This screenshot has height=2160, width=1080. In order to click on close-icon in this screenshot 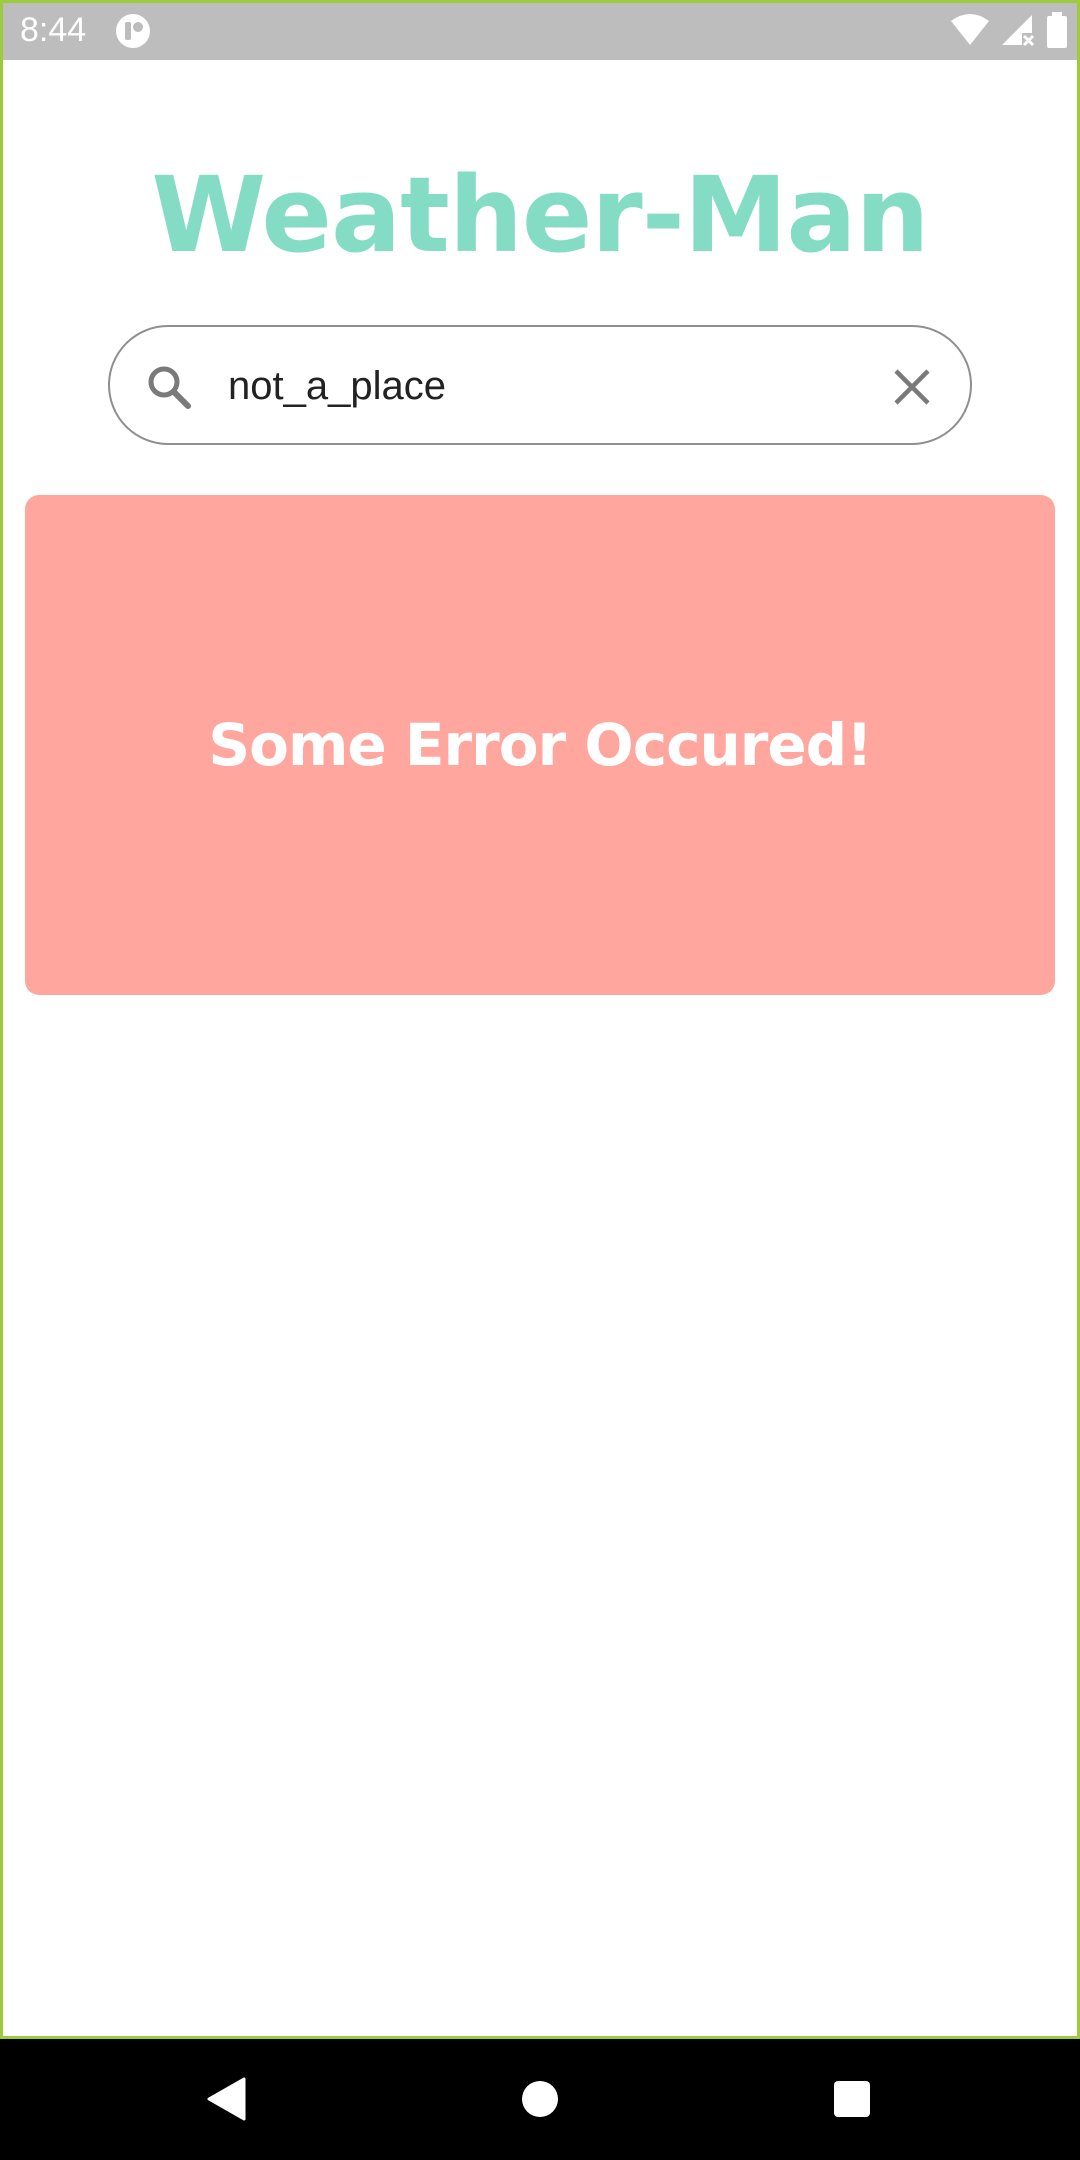, I will do `click(912, 387)`.